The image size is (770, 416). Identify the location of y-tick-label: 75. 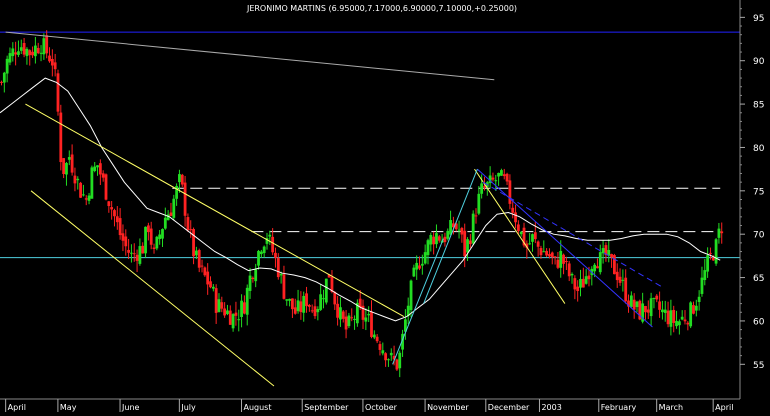
(758, 192).